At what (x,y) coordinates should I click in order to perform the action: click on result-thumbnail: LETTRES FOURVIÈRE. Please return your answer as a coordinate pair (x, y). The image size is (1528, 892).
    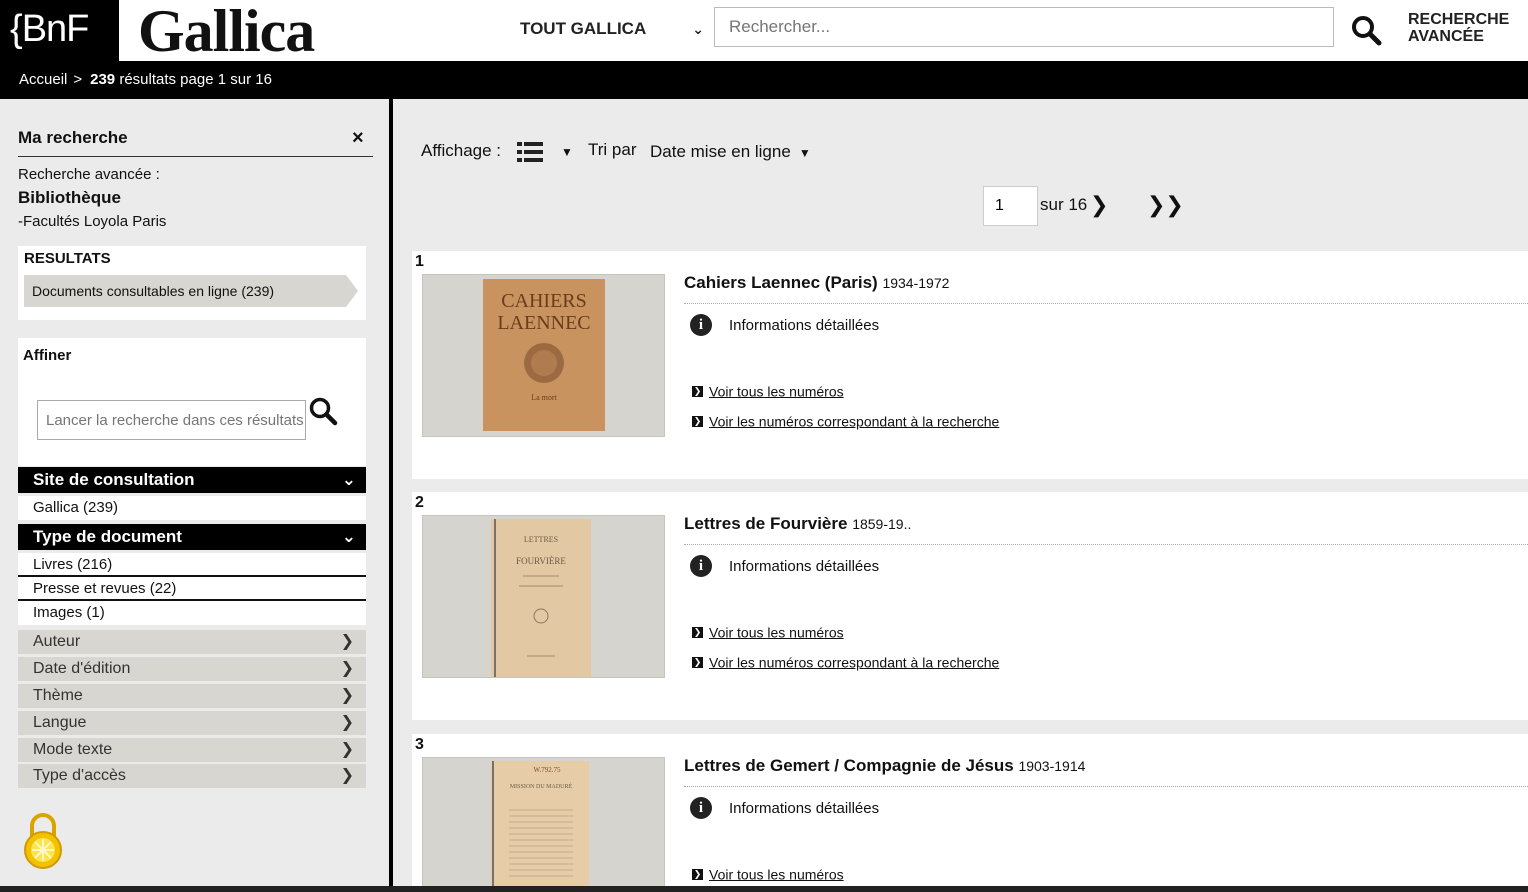
    Looking at the image, I should click on (543, 596).